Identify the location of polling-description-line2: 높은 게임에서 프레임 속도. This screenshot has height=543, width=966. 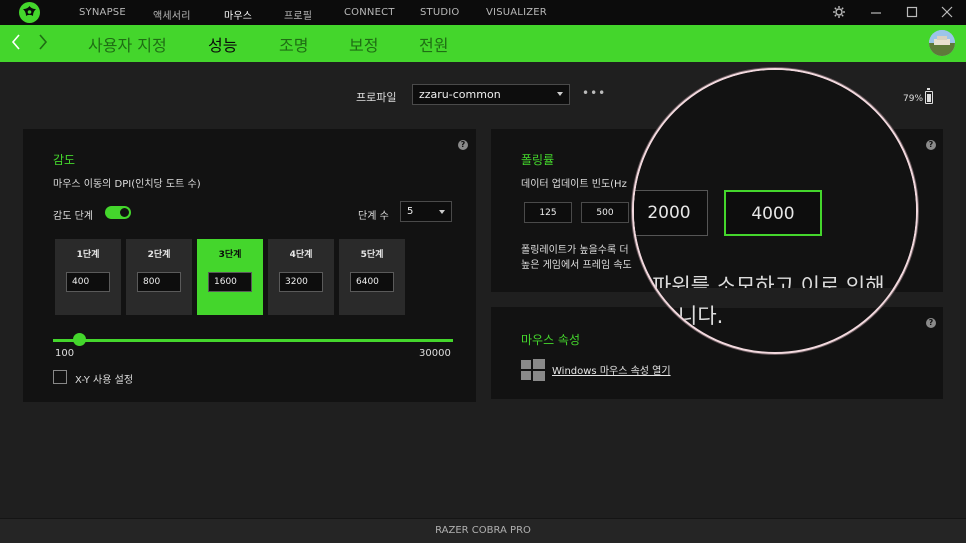
(576, 265).